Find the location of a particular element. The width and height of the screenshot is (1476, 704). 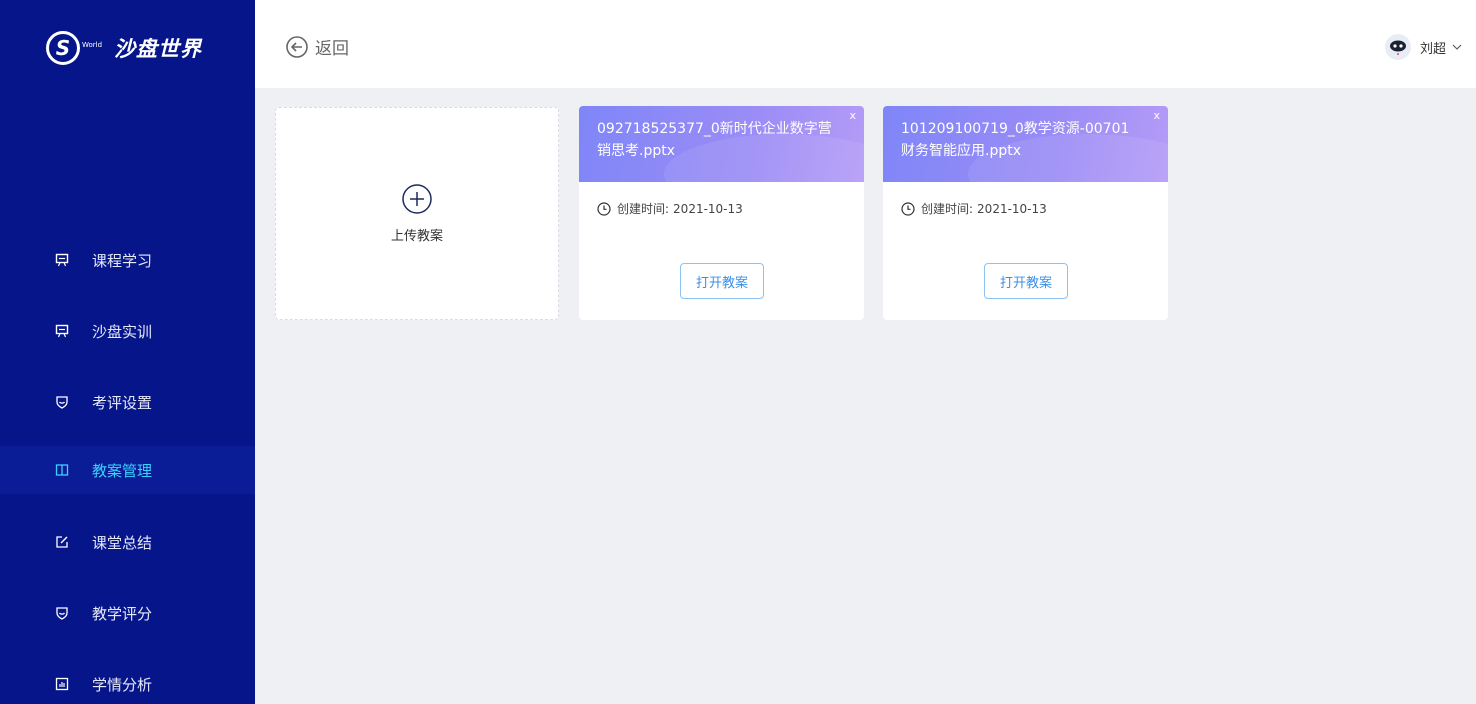

brand-logo: S World 沙盘世界 is located at coordinates (124, 48).